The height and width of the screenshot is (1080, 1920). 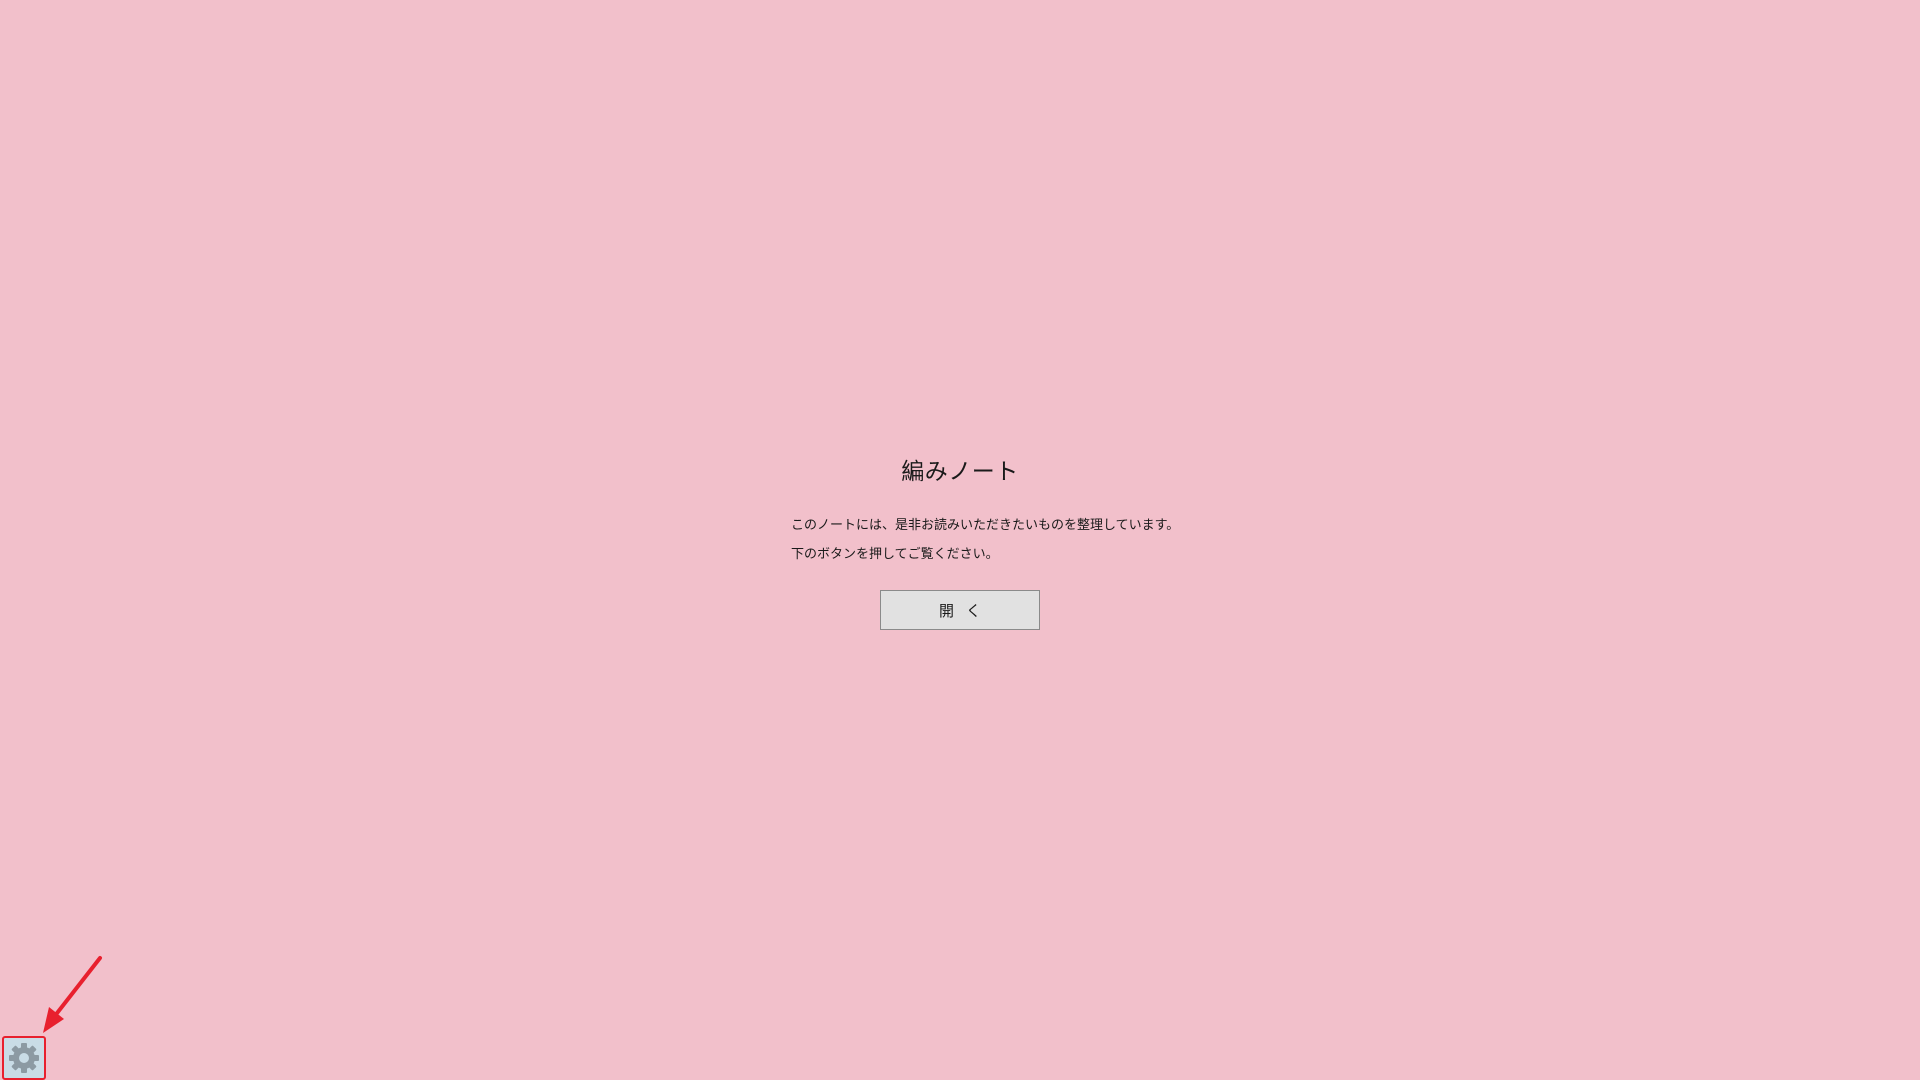 What do you see at coordinates (895, 554) in the screenshot?
I see `description-line-2: 下のボタンを押してご覧ください。` at bounding box center [895, 554].